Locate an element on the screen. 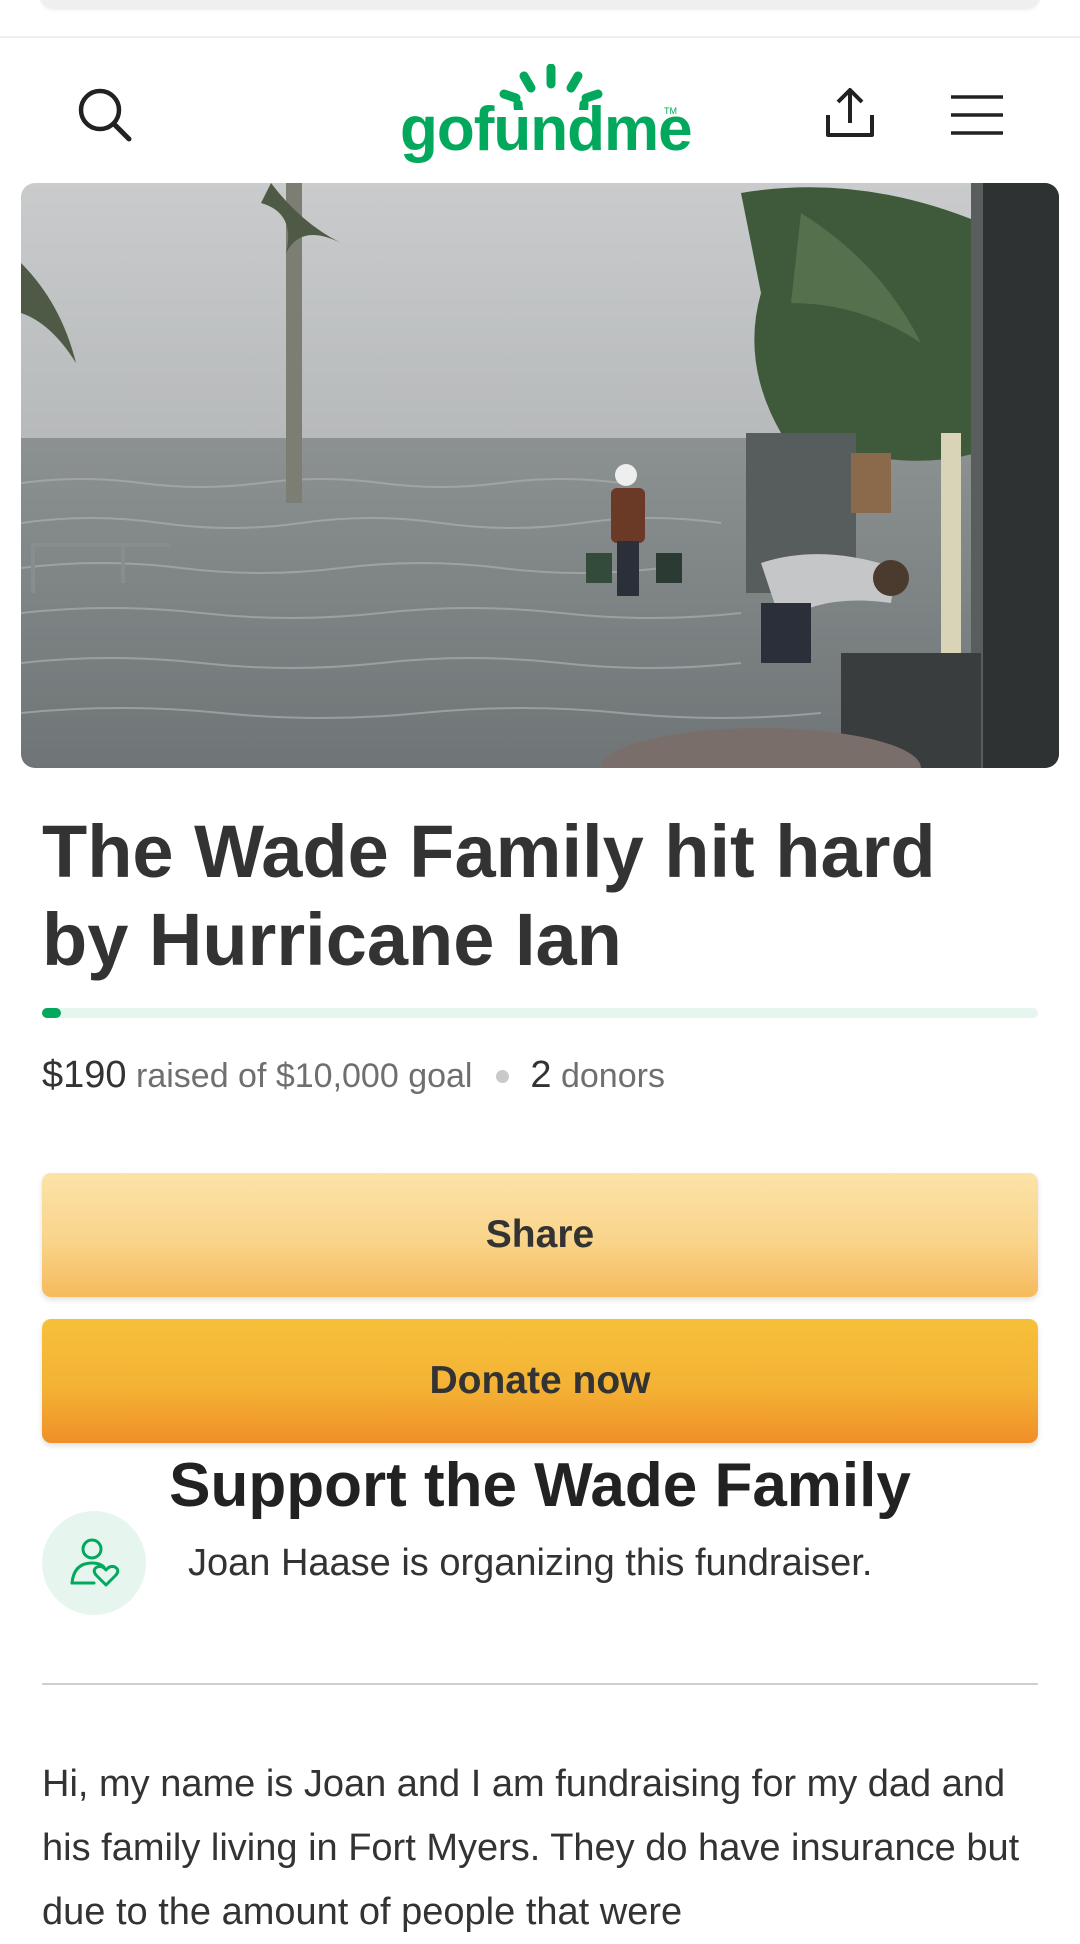 This screenshot has height=1944, width=1080. amount-raised: $190 is located at coordinates (84, 1075).